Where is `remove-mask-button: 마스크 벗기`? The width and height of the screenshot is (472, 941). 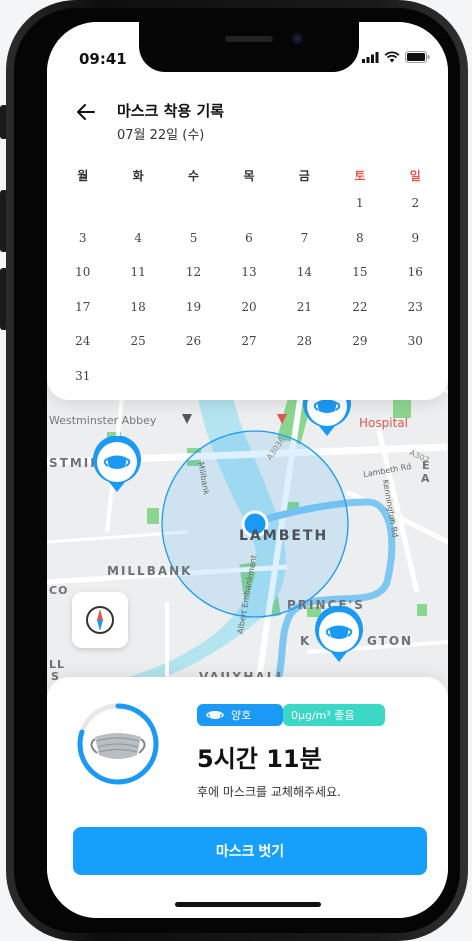
remove-mask-button: 마스크 벗기 is located at coordinates (250, 851).